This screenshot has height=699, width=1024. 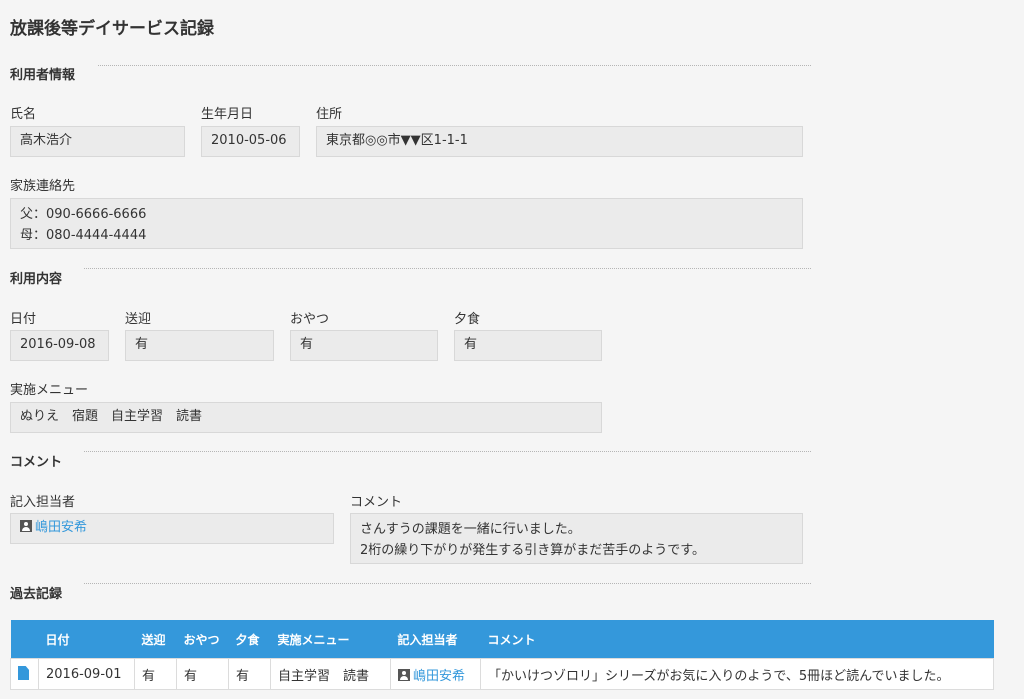 I want to click on birth-label: 生年月日, so click(x=227, y=114).